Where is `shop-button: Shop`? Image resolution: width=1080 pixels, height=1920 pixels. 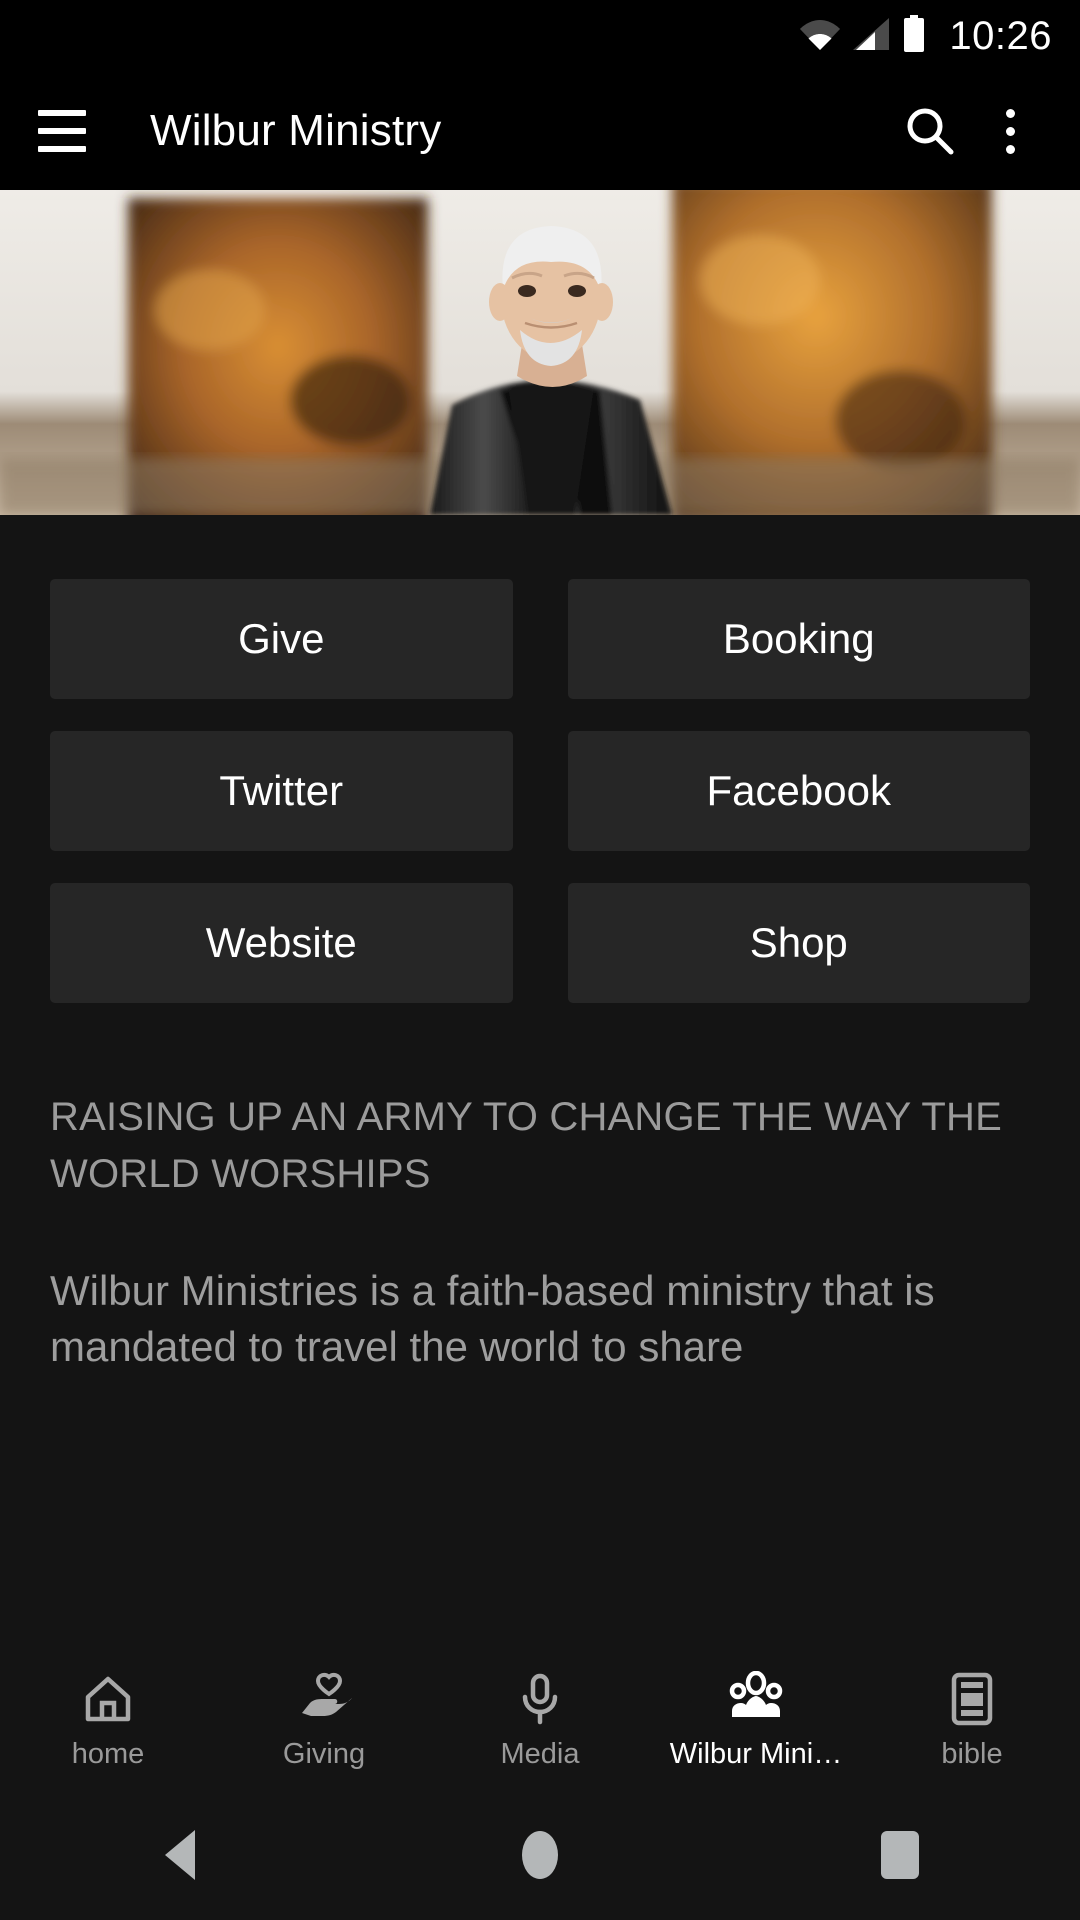 shop-button: Shop is located at coordinates (798, 943).